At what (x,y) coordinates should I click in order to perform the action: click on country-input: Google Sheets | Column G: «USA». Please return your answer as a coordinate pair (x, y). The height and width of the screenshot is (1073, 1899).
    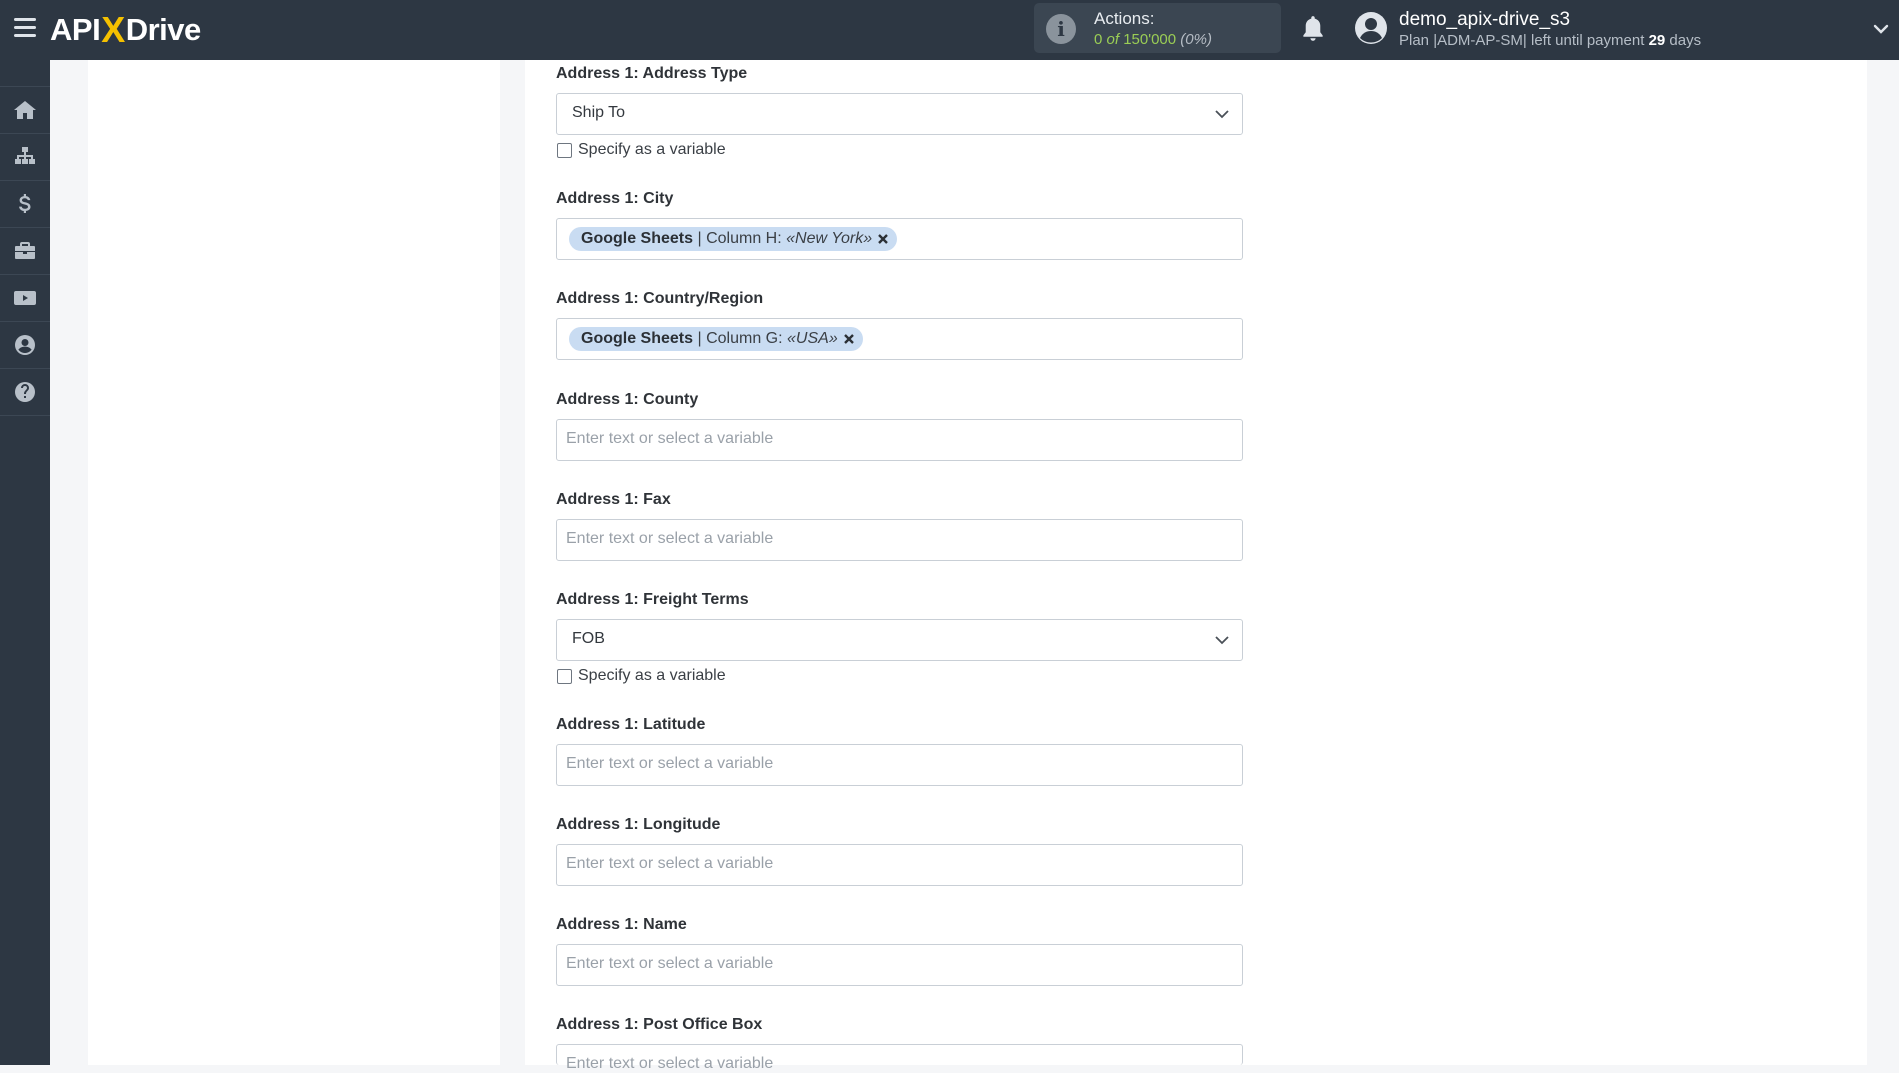
    Looking at the image, I should click on (899, 339).